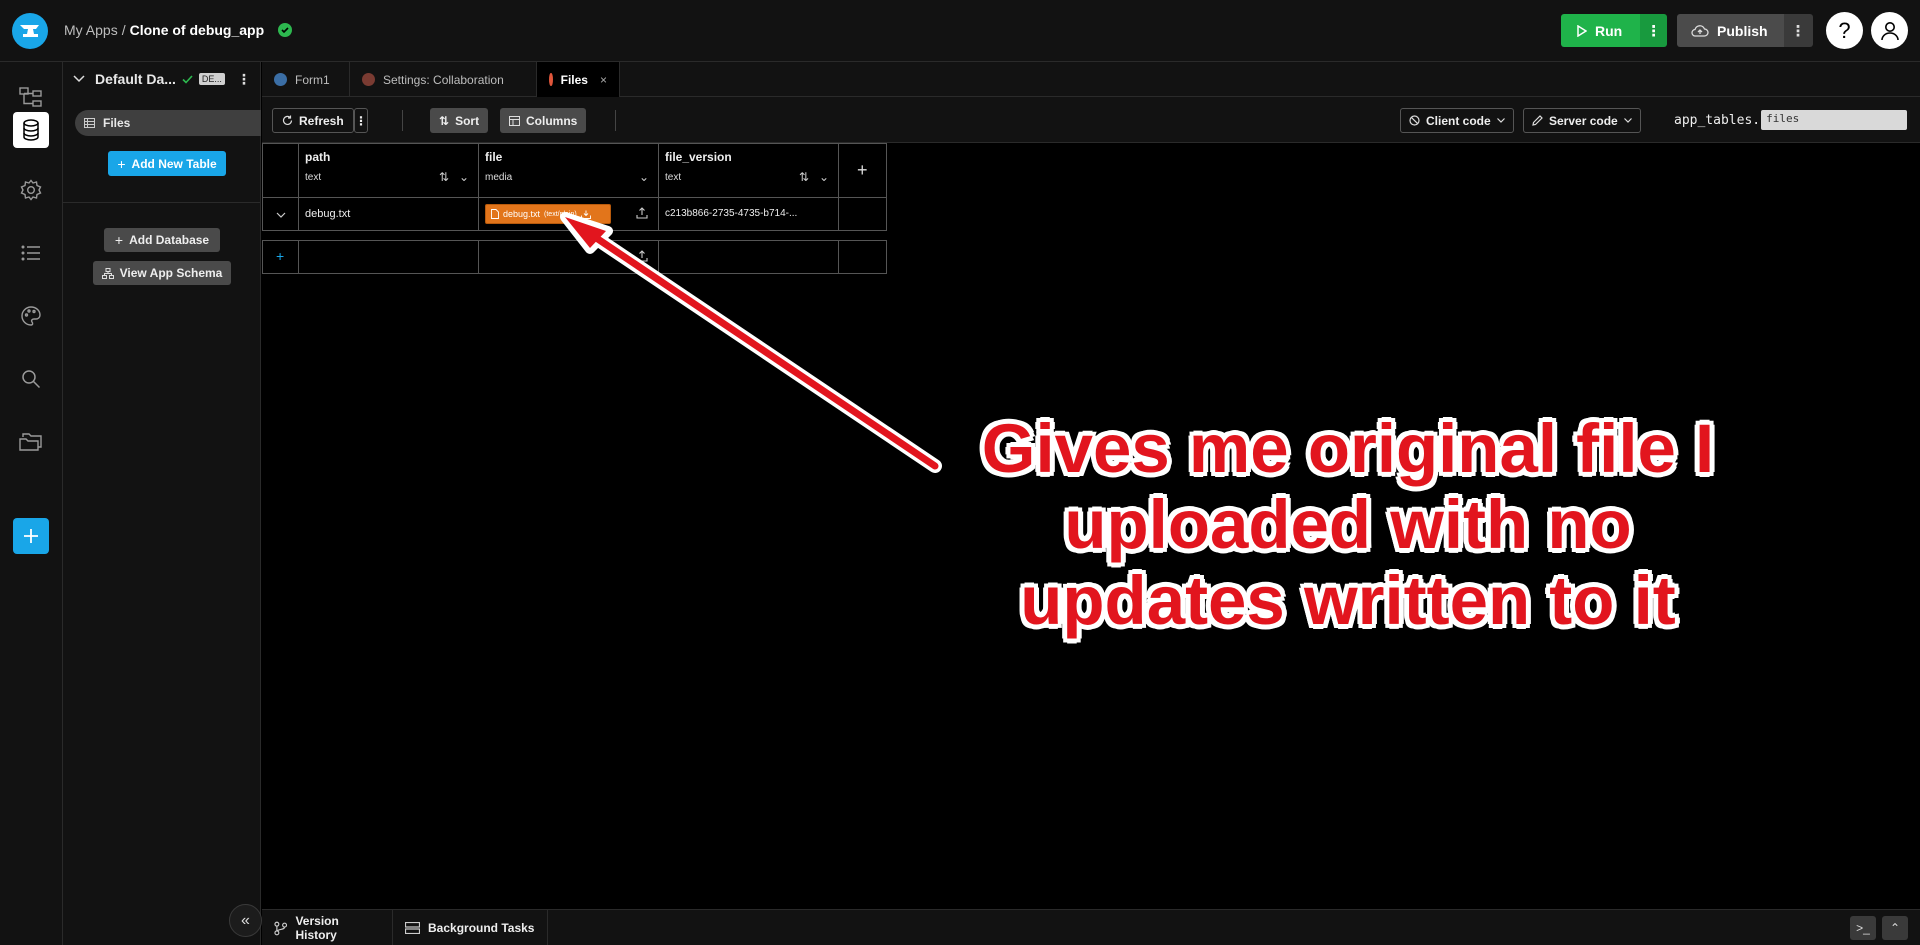 The height and width of the screenshot is (945, 1920). I want to click on anvil-logo-icon, so click(30, 31).